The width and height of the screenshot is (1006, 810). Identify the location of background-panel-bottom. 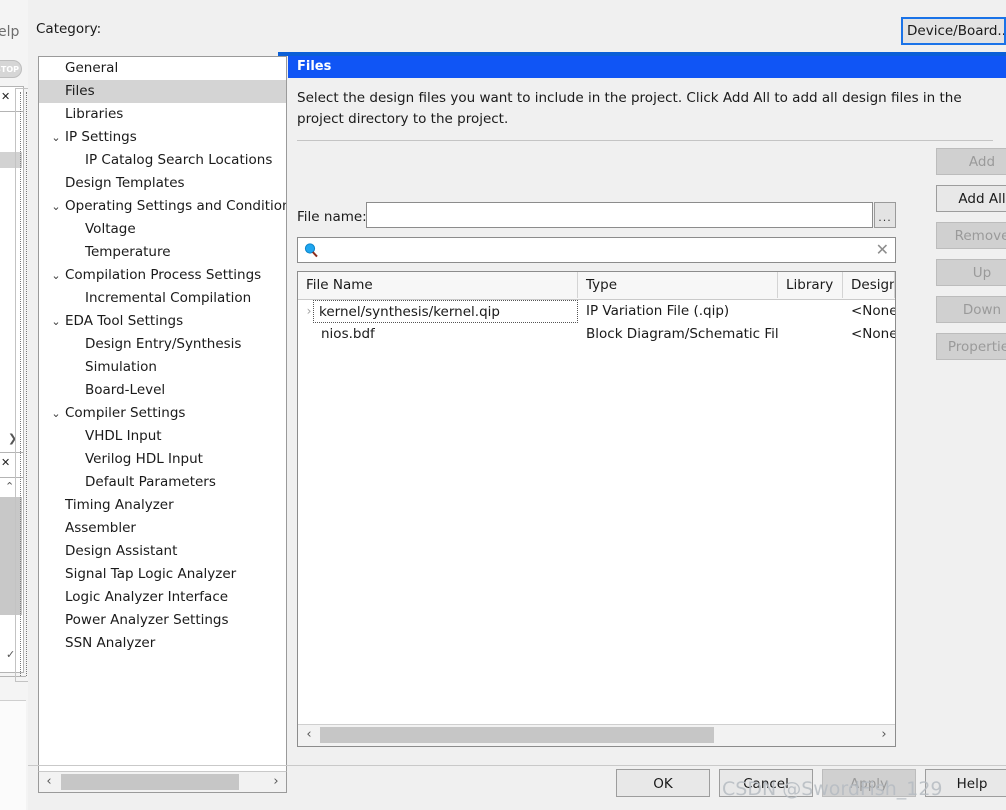
(13, 755).